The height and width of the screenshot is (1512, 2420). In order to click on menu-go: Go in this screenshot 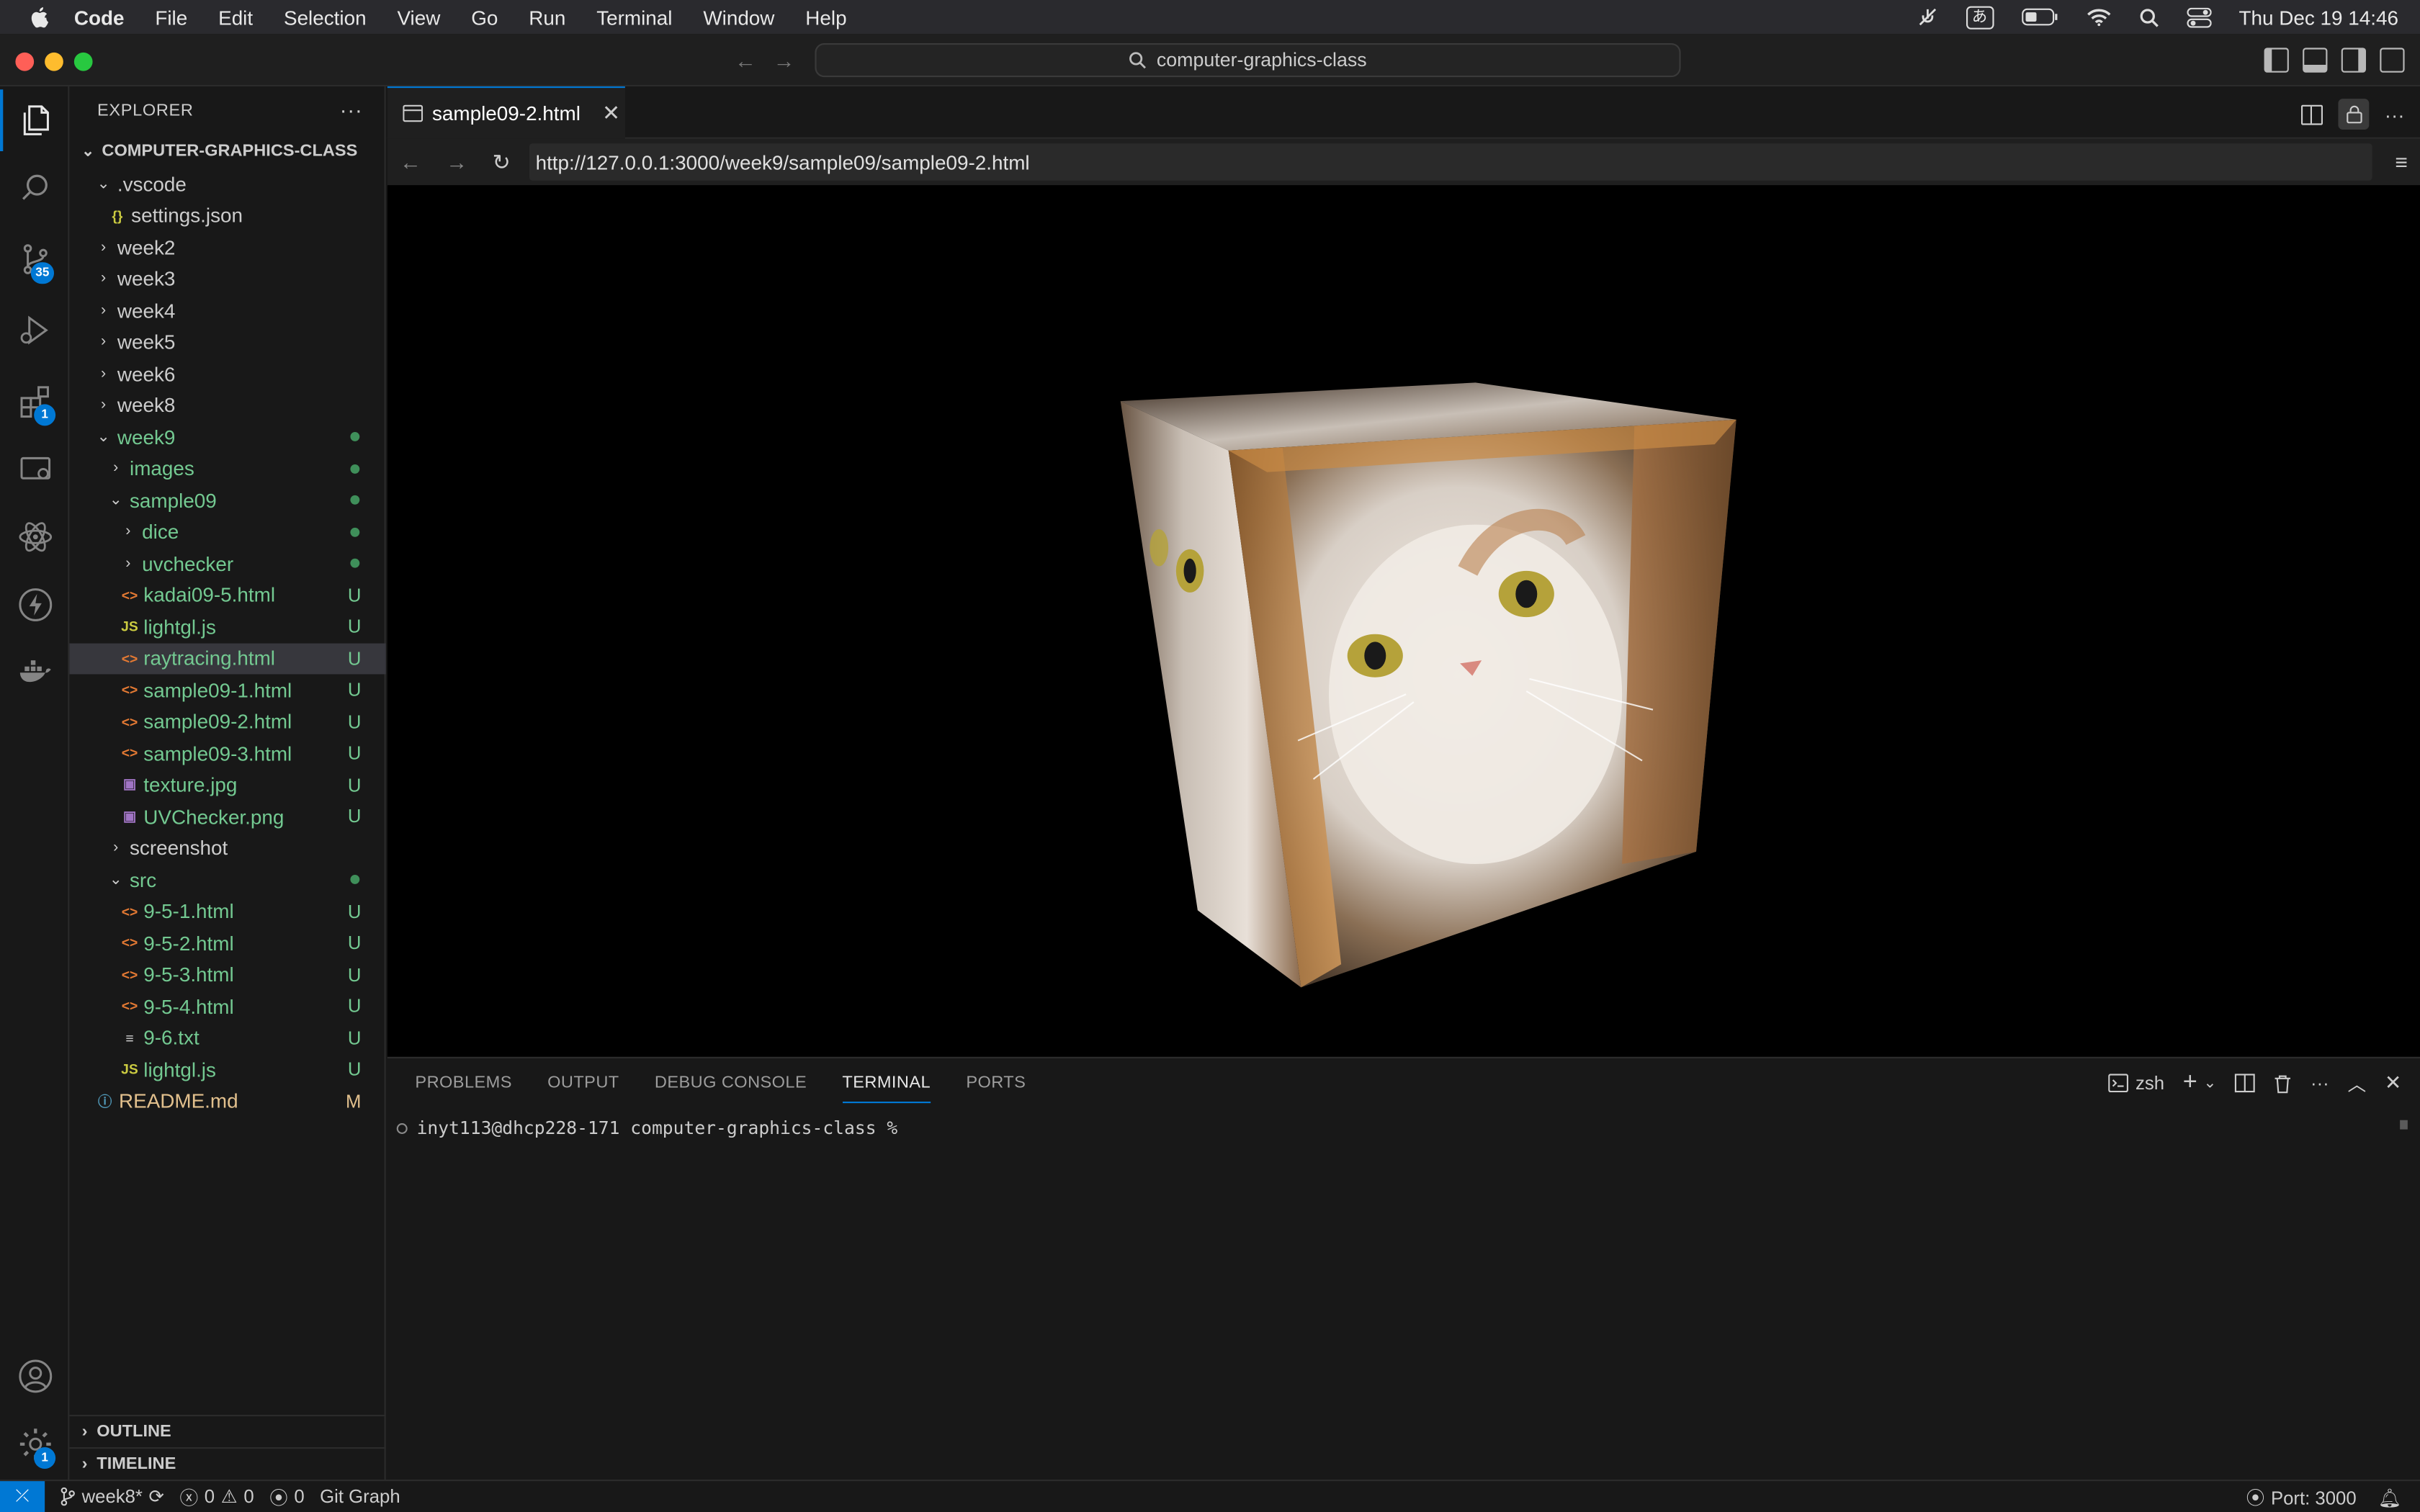, I will do `click(485, 17)`.